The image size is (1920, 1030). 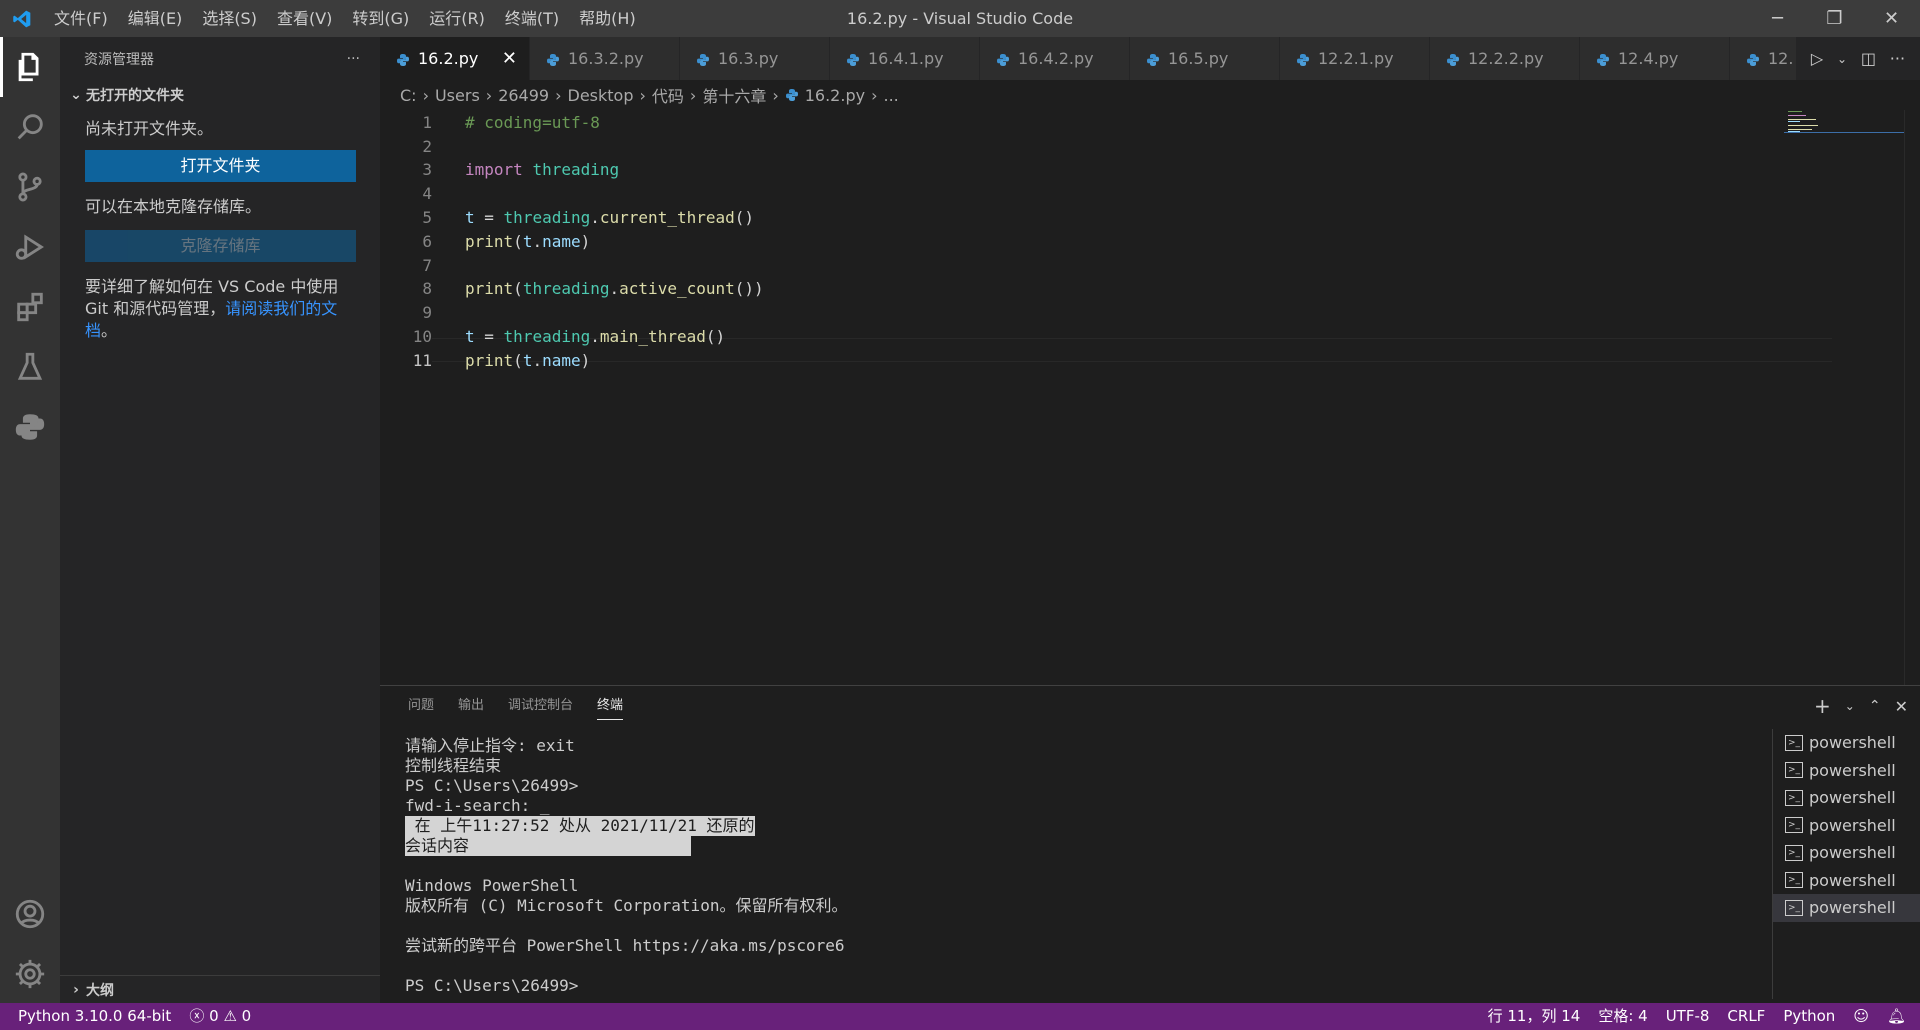 What do you see at coordinates (1875, 706) in the screenshot?
I see `maximize-panel-chevron-up-icon: ⌃` at bounding box center [1875, 706].